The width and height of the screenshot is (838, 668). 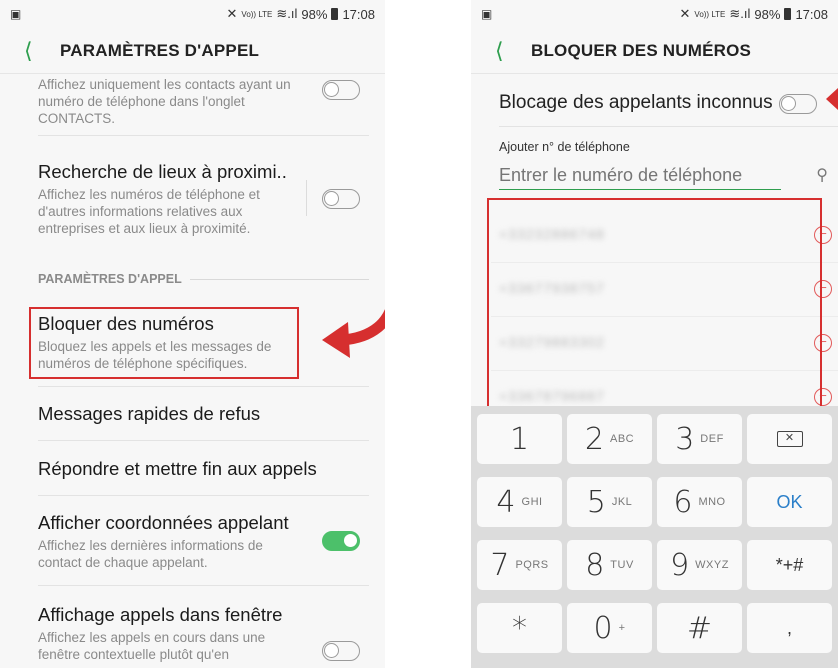 I want to click on setting-answer-end-calls: Répondre et mettre fin aux appels, so click(x=203, y=469).